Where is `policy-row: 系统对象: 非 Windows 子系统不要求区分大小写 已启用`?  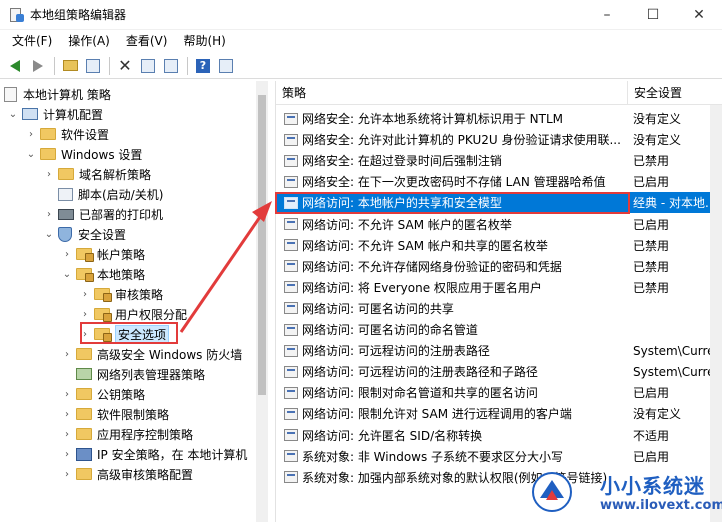
policy-row: 系统对象: 非 Windows 子系统不要求区分大小写 已启用 is located at coordinates (499, 456).